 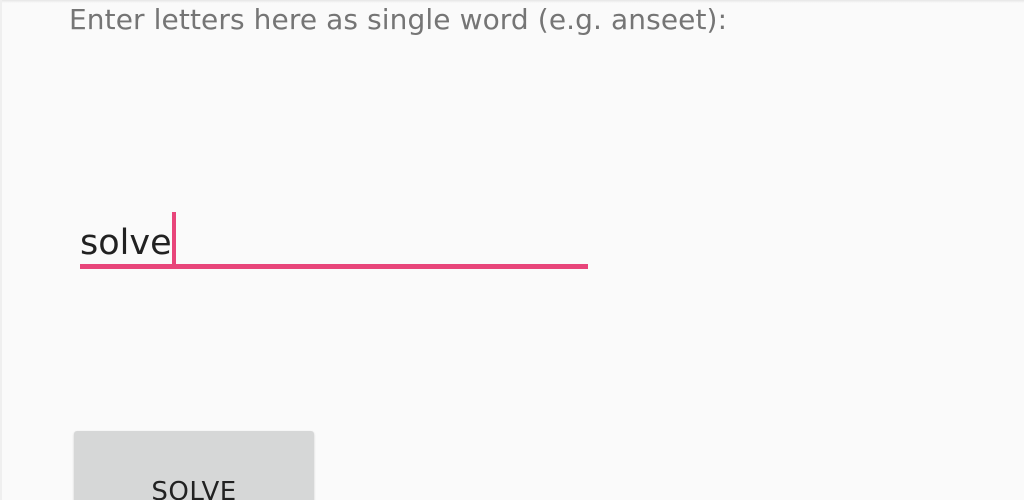 What do you see at coordinates (1, 250) in the screenshot?
I see `left-edge-divider` at bounding box center [1, 250].